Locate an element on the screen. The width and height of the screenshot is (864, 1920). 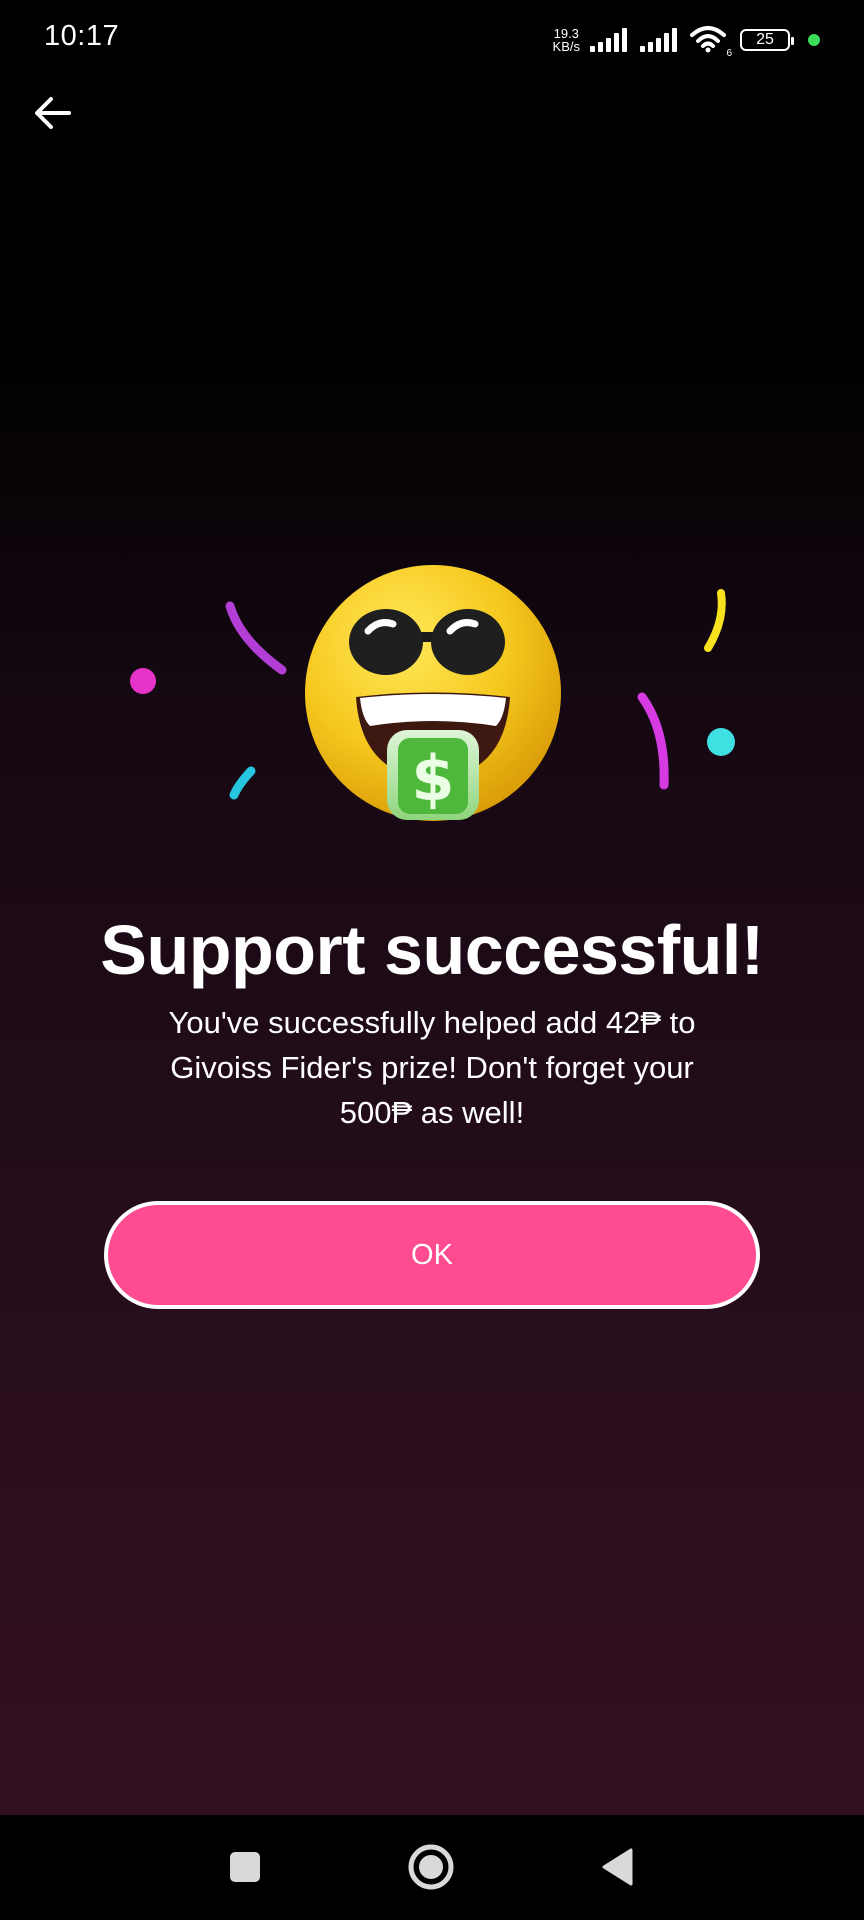
page-title: Support successful! is located at coordinates (432, 950).